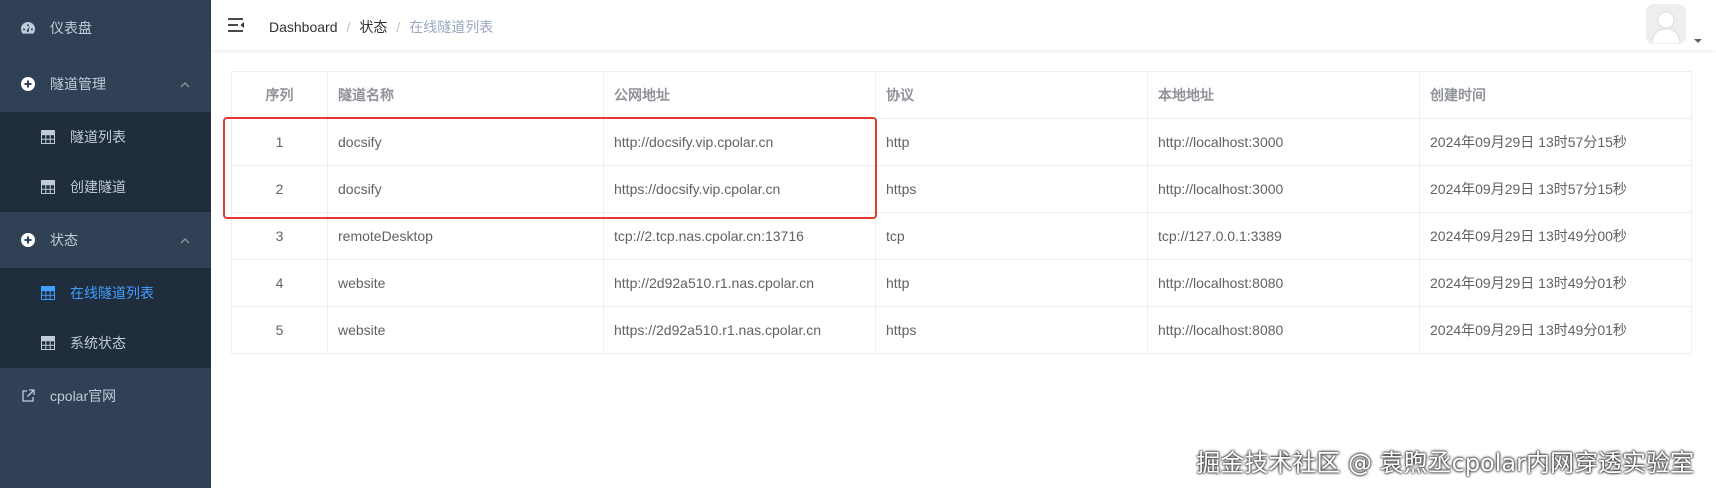 Image resolution: width=1716 pixels, height=488 pixels. Describe the element at coordinates (98, 187) in the screenshot. I see `sidebar-item-label: 创建隧道` at that location.